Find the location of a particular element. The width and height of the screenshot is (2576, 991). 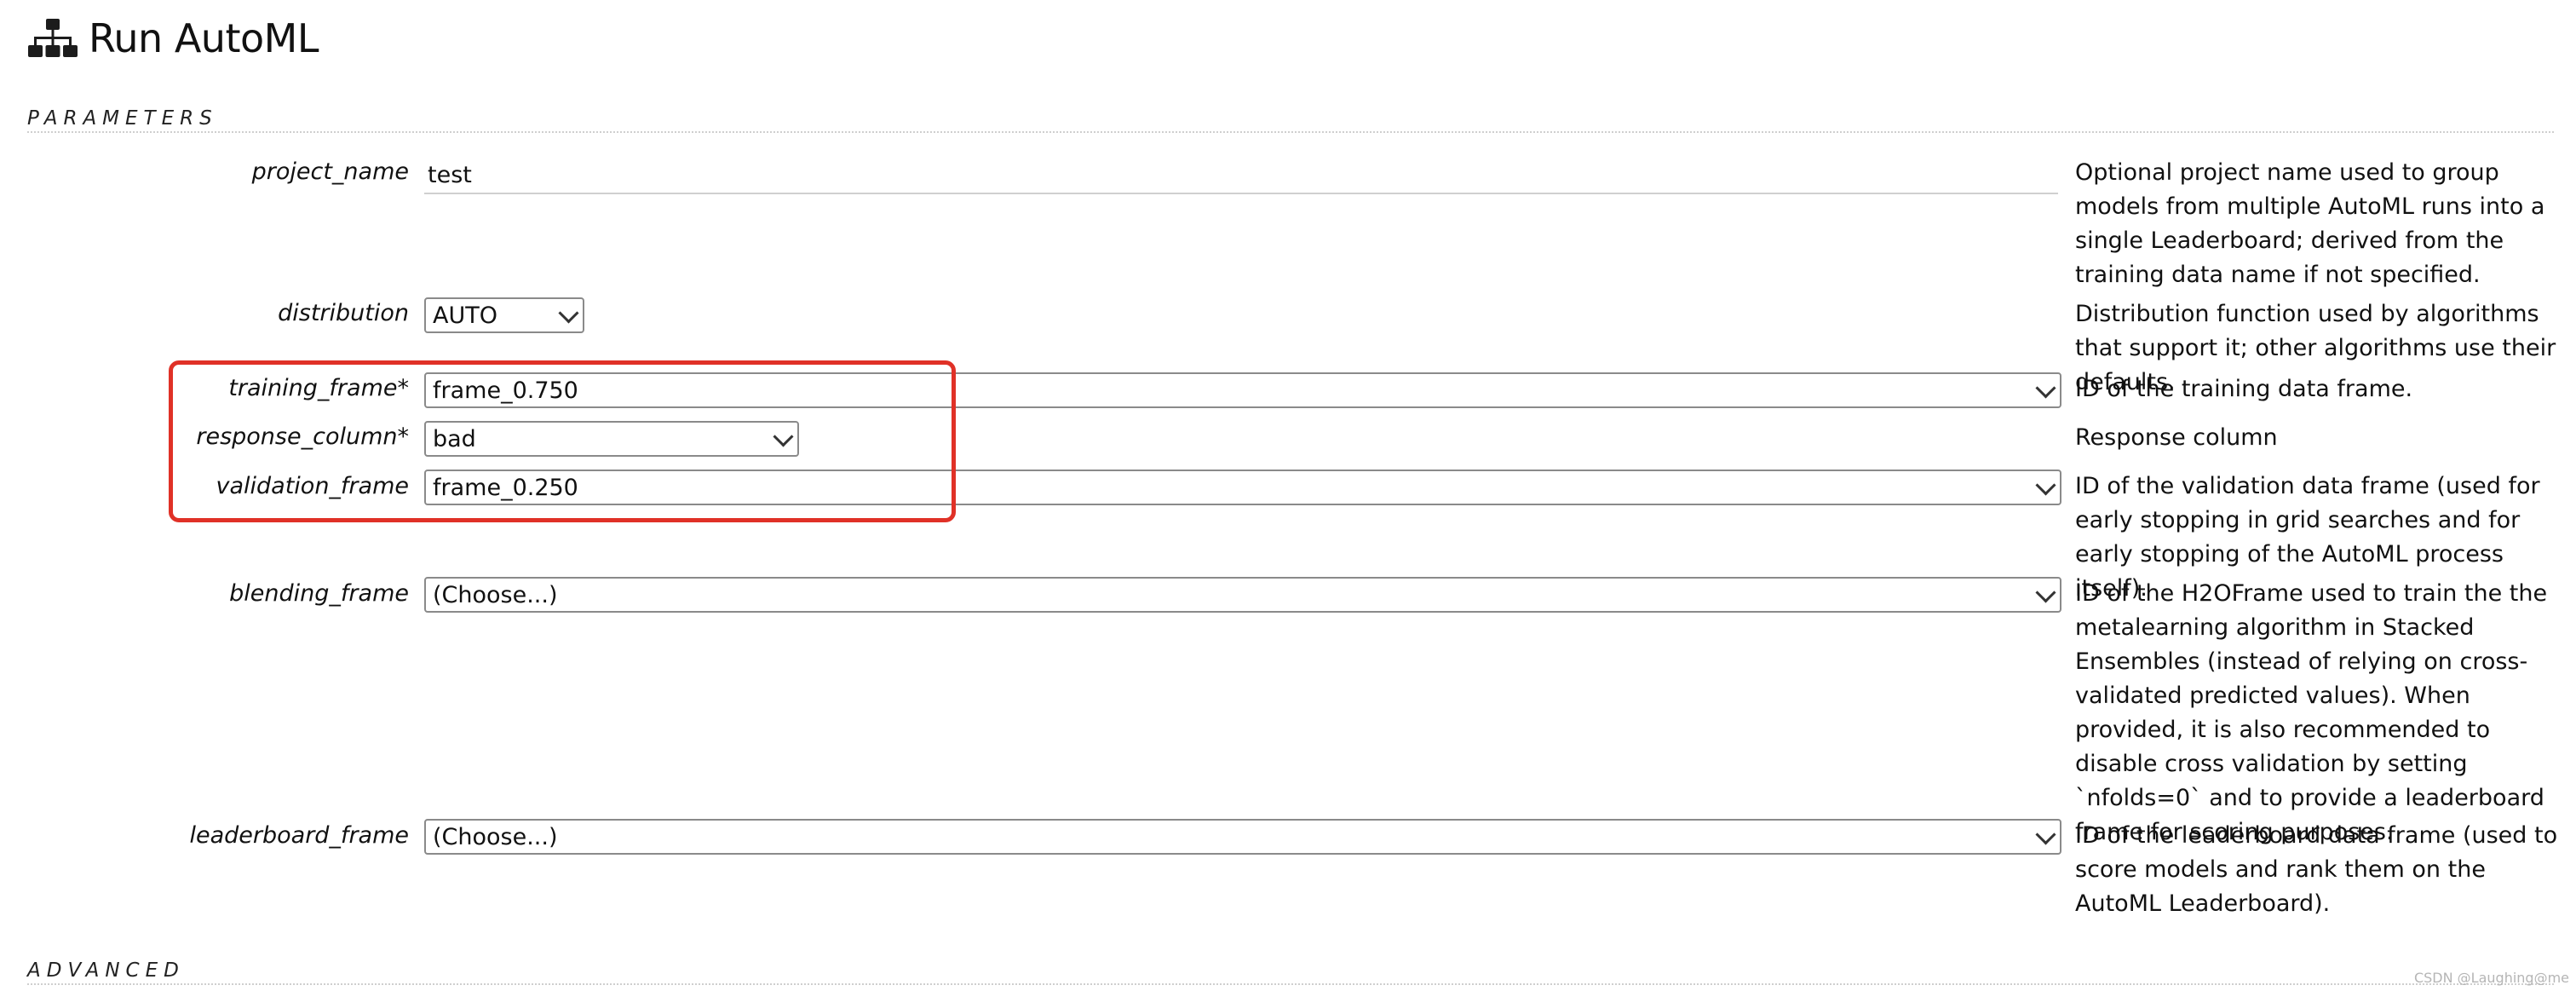

leaderboard-frame-label: leaderboard_frame is located at coordinates (299, 835).